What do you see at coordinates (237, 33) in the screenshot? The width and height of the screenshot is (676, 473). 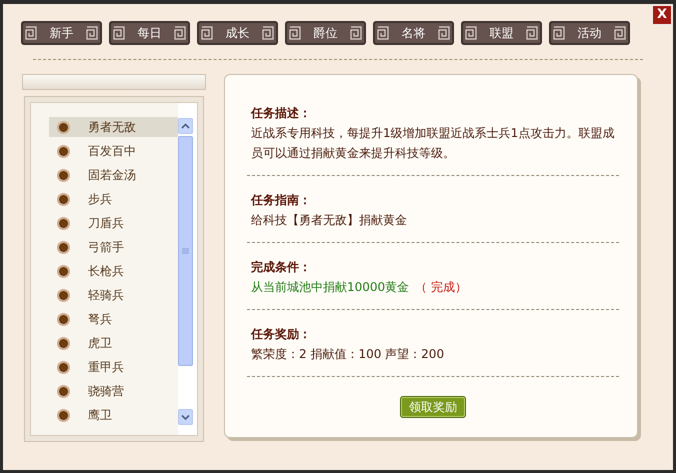 I see `tab: 成长` at bounding box center [237, 33].